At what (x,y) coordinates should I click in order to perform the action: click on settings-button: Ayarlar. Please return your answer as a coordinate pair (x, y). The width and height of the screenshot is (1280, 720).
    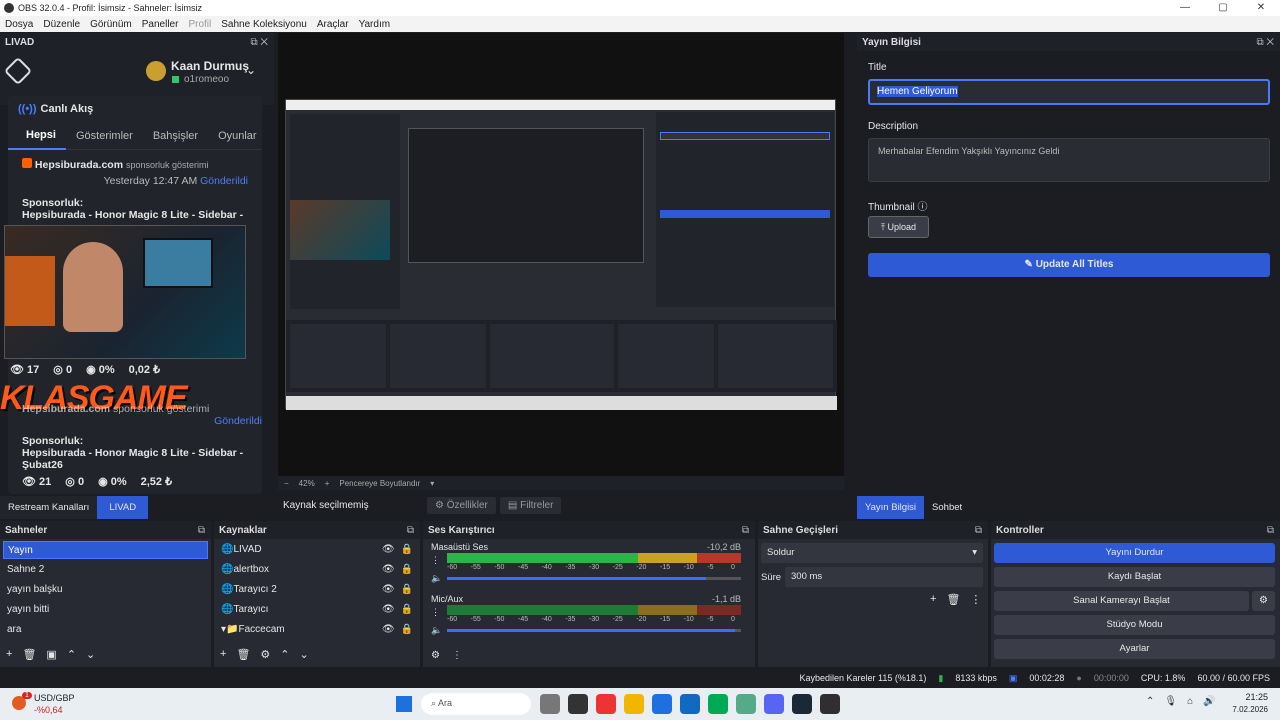
    Looking at the image, I should click on (1134, 649).